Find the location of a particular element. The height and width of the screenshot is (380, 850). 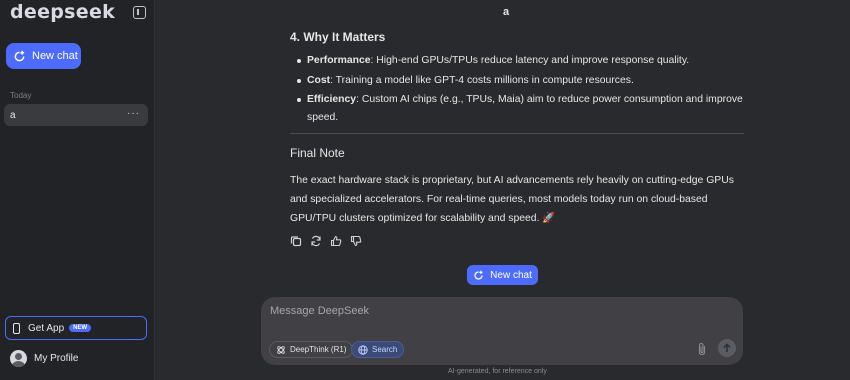

conversation-header-title: a is located at coordinates (506, 12).